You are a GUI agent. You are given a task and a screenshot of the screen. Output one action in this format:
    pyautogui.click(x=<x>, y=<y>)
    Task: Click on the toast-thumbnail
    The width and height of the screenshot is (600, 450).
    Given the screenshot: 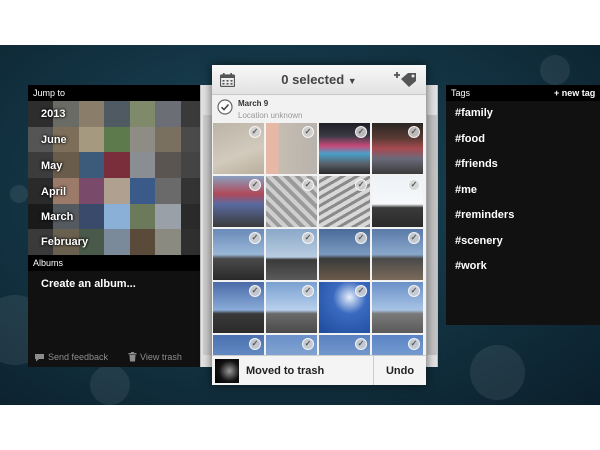 What is the action you would take?
    pyautogui.click(x=227, y=371)
    